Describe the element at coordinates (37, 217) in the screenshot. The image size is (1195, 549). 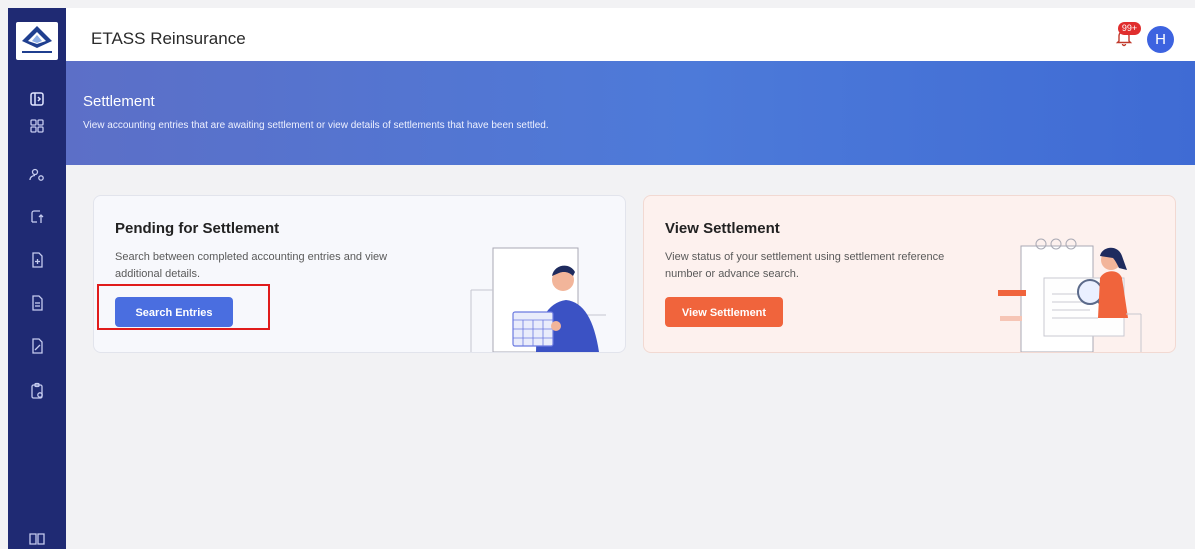
I see `export-icon` at that location.